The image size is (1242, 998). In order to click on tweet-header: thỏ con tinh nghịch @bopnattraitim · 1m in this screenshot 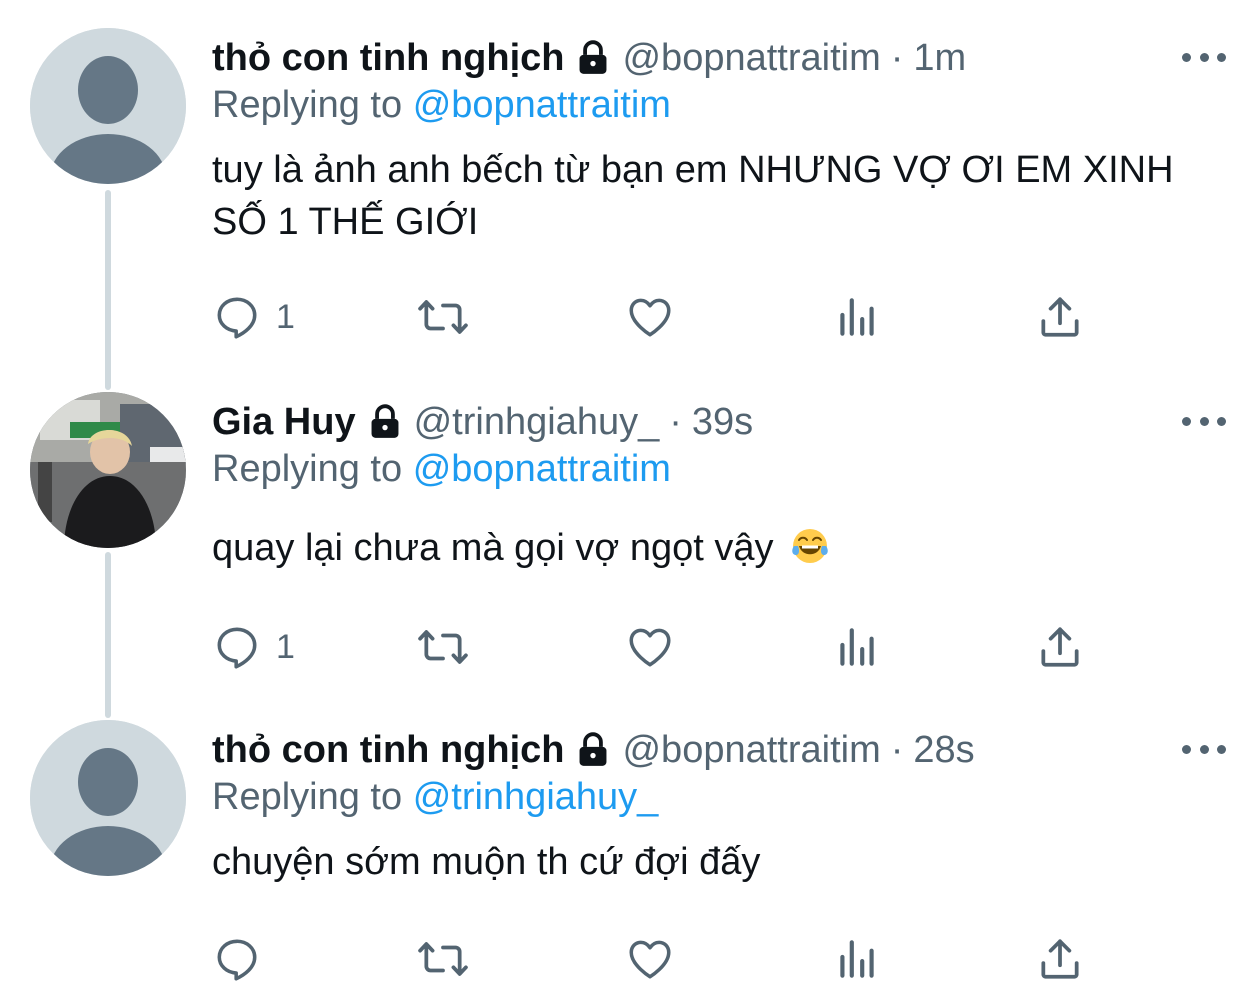, I will do `click(717, 58)`.